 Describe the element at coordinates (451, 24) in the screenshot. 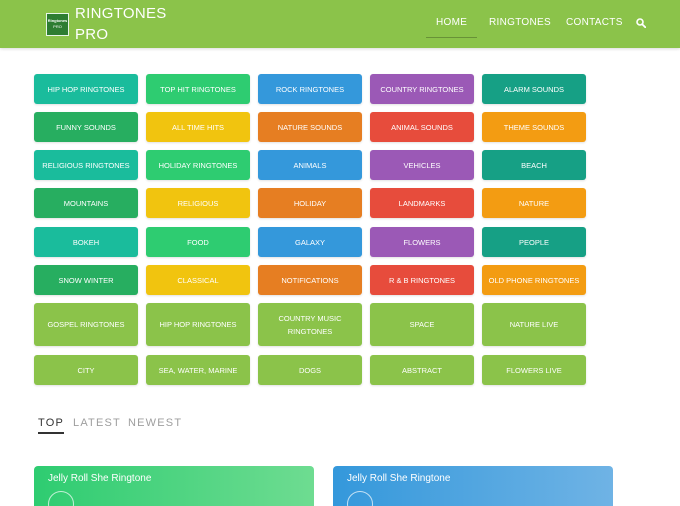

I see `nav-home: HOME` at that location.